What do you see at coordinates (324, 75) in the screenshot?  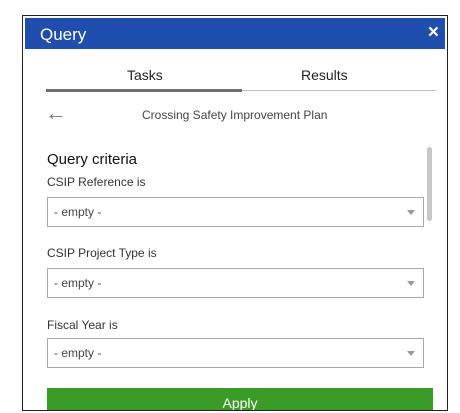 I see `tab-results: Results` at bounding box center [324, 75].